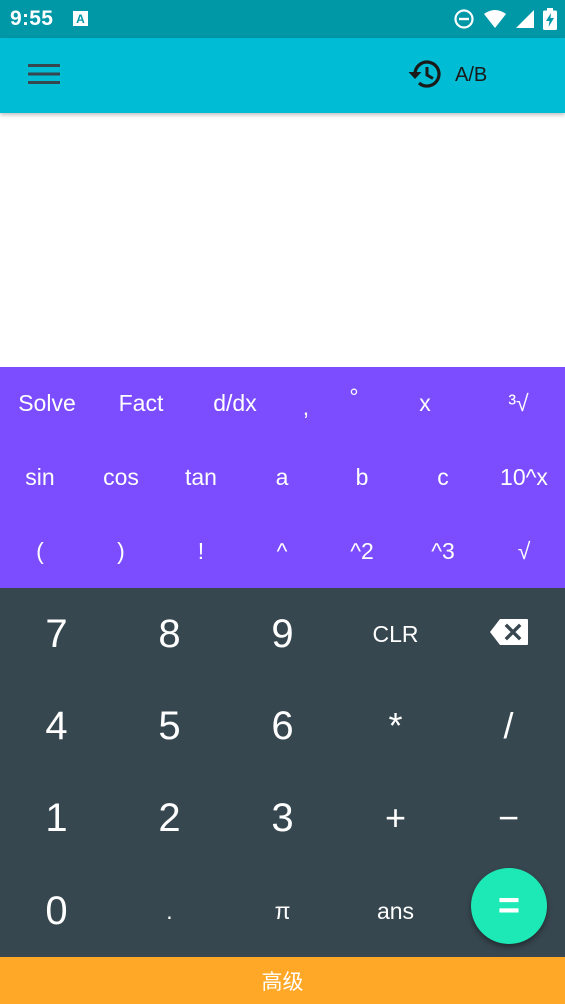 This screenshot has width=565, height=1004. I want to click on factorial-key: !, so click(201, 551).